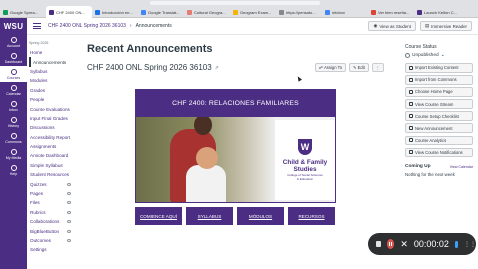  What do you see at coordinates (54, 183) in the screenshot?
I see `course-nav-quizzes: Quizzes` at bounding box center [54, 183].